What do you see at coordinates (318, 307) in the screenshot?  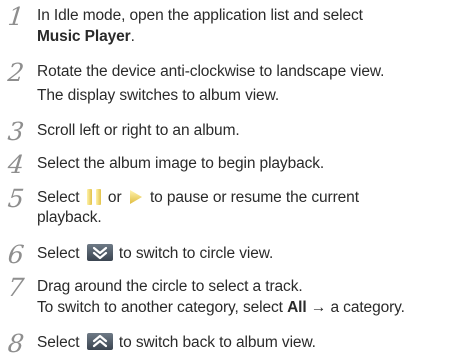 I see `arrow-right-icon: →` at bounding box center [318, 307].